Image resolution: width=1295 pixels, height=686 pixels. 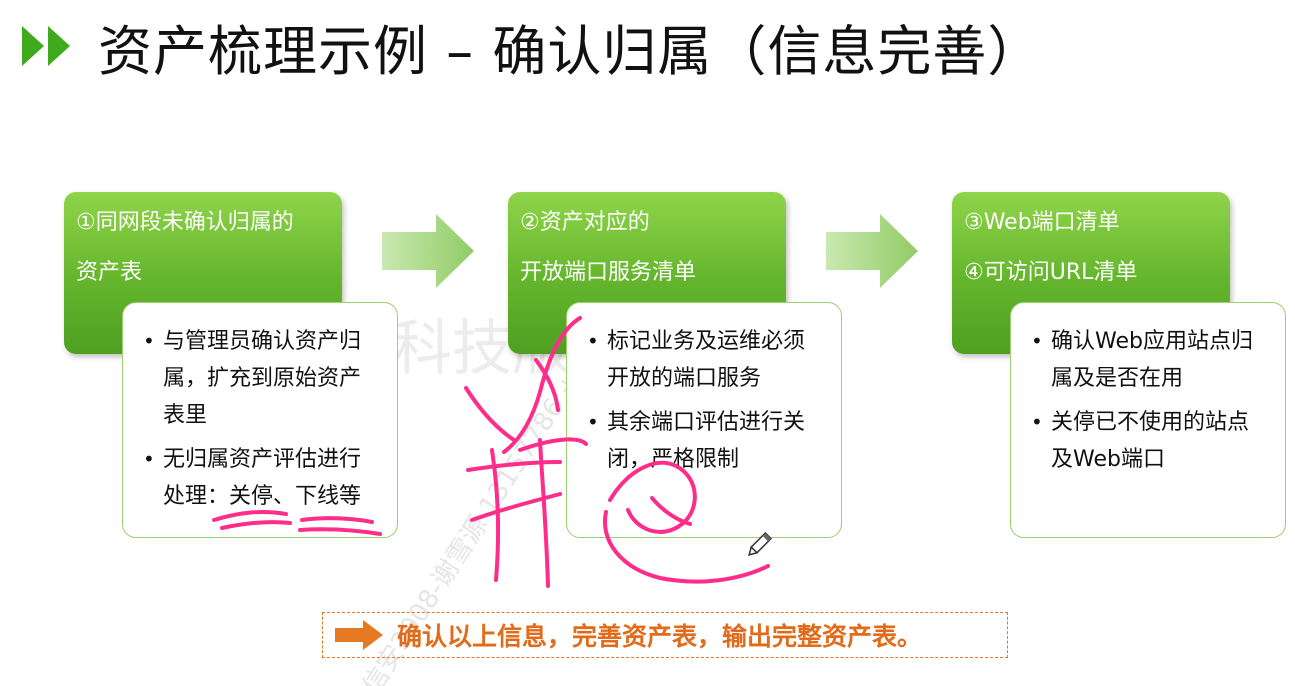 I want to click on step-3-header-line-2: ④可访问URL清单, so click(x=1051, y=272).